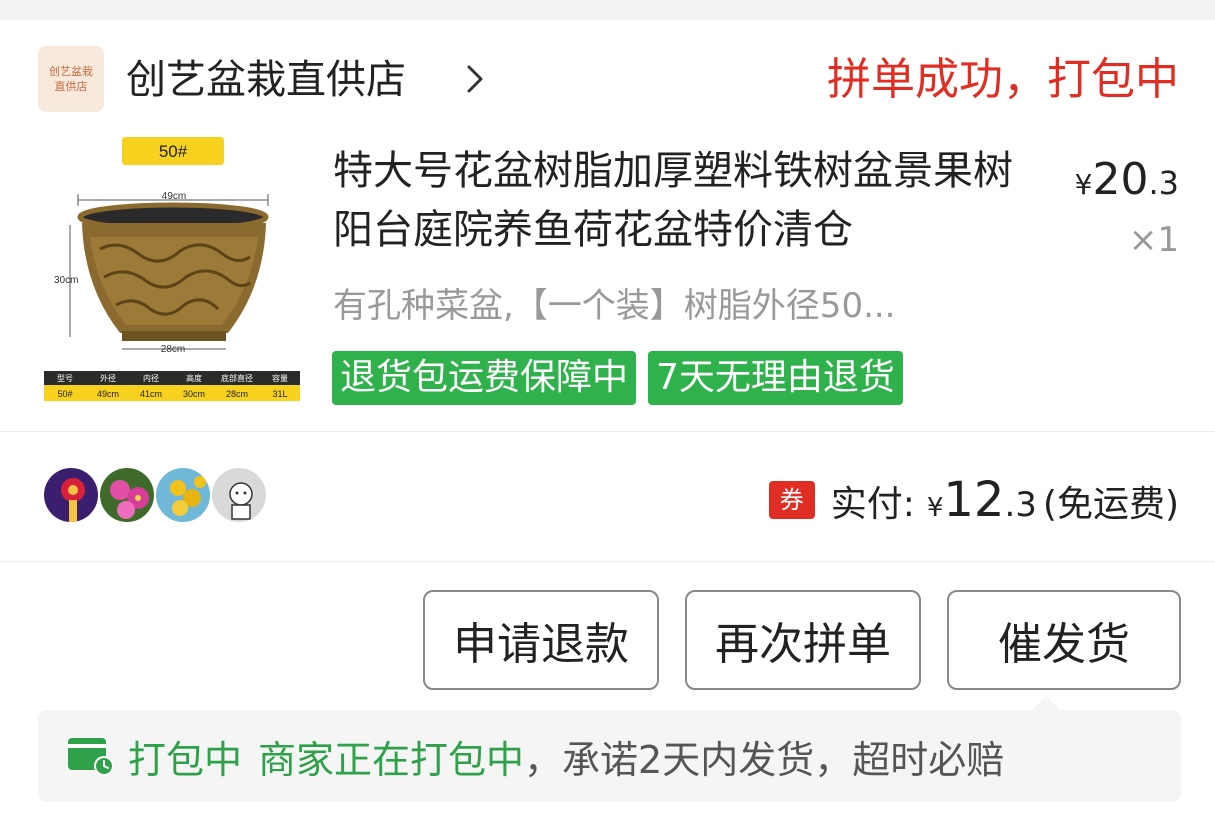  I want to click on paid-symbol: ¥, so click(935, 508).